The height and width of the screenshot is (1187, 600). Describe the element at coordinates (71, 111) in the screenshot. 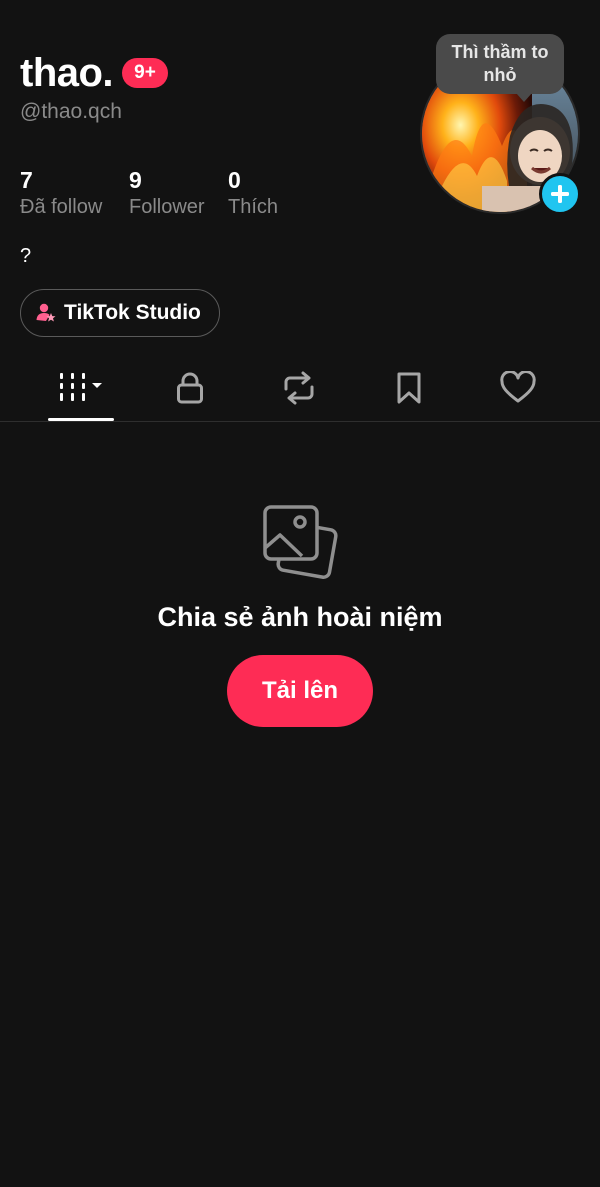

I see `username: @thao.qch` at that location.